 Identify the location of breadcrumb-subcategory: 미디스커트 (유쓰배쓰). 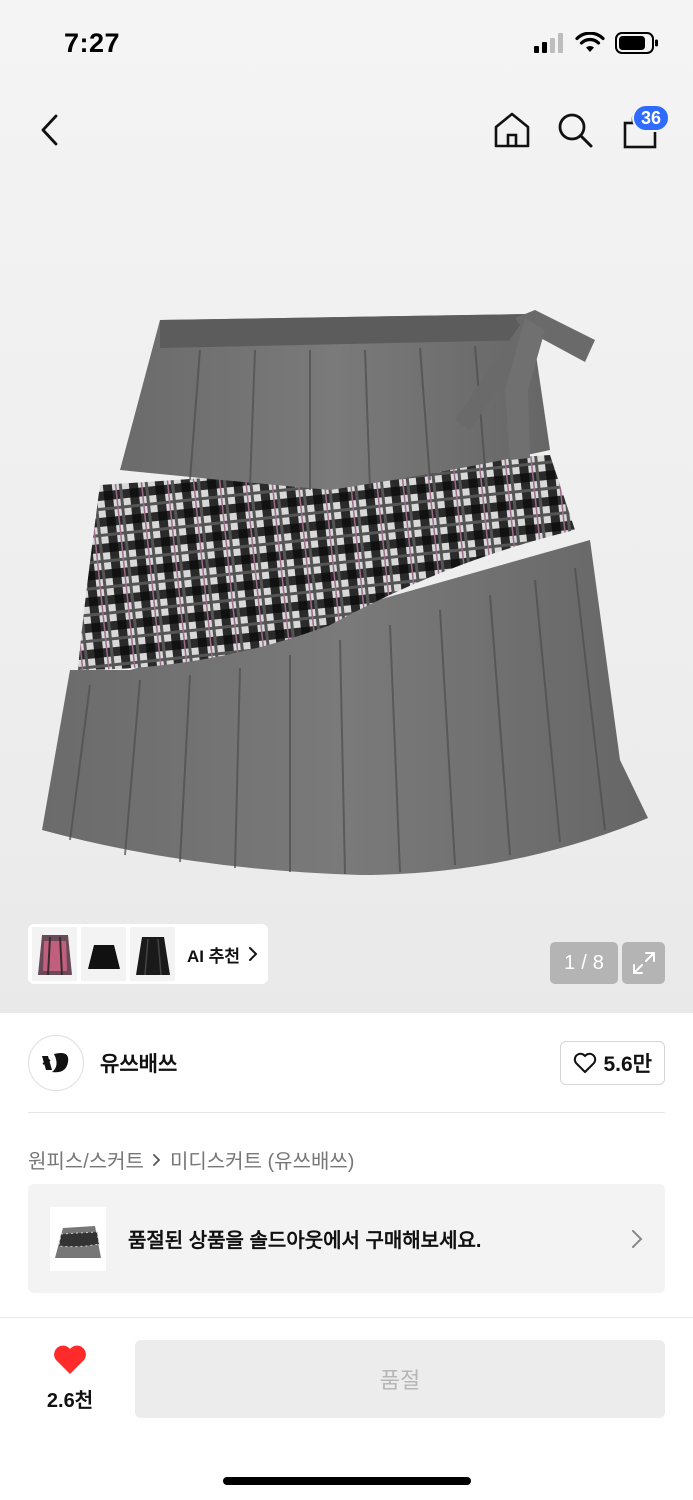
(262, 1159).